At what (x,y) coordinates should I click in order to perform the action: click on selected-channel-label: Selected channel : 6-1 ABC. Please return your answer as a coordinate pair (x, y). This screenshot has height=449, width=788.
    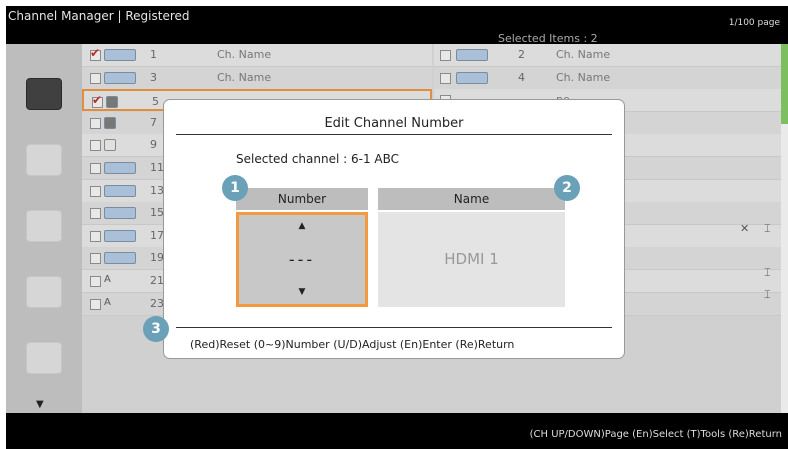
    Looking at the image, I should click on (318, 159).